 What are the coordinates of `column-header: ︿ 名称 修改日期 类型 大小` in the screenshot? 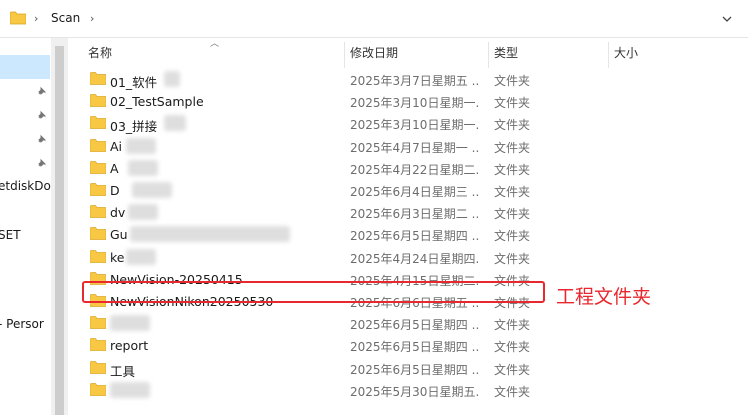 It's located at (408, 53).